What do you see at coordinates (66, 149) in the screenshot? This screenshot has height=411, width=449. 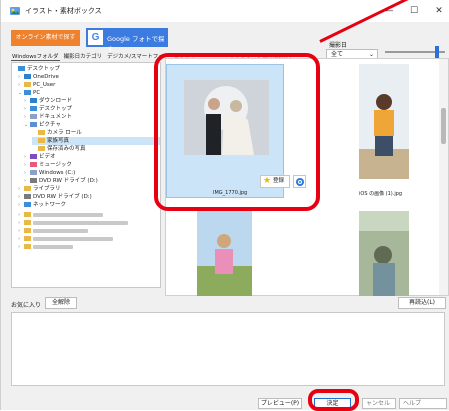 I see `tree-item-label: 保存済みの写真` at bounding box center [66, 149].